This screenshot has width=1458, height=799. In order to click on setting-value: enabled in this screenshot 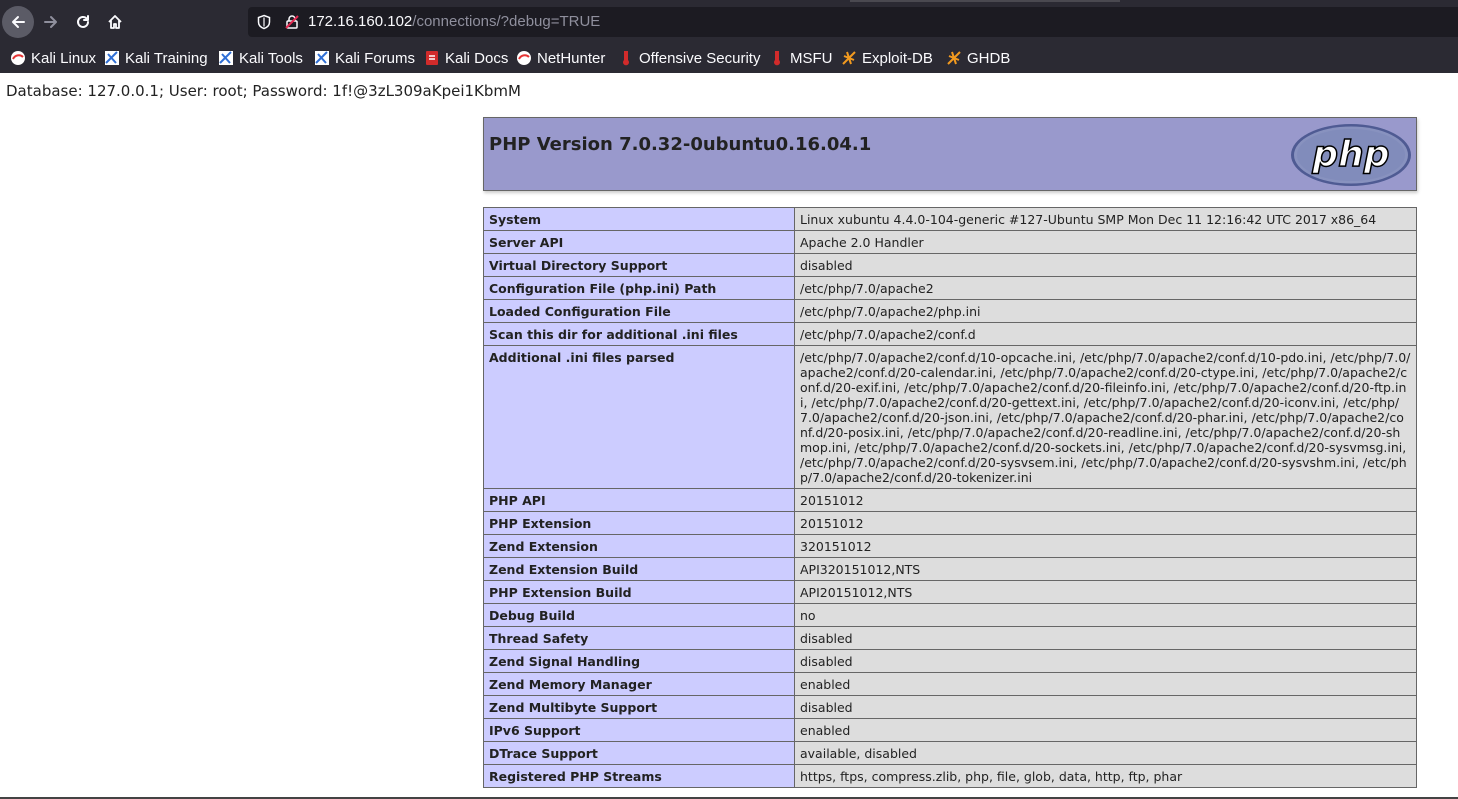, I will do `click(1105, 684)`.